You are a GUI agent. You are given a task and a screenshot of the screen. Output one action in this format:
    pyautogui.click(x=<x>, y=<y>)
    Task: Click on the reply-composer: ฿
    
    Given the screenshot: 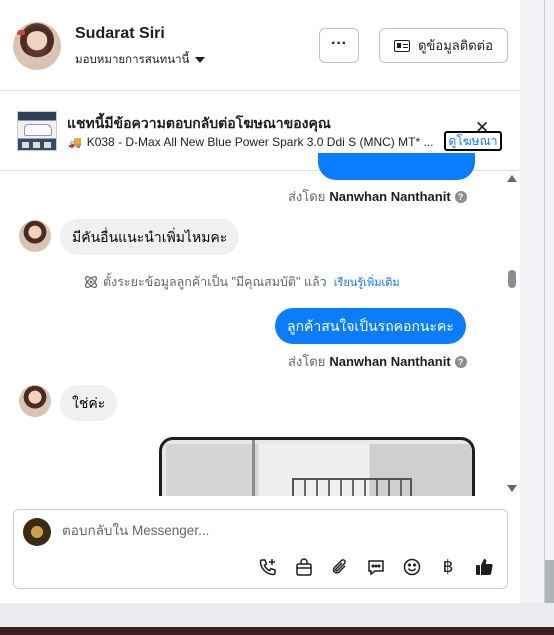 What is the action you would take?
    pyautogui.click(x=260, y=549)
    